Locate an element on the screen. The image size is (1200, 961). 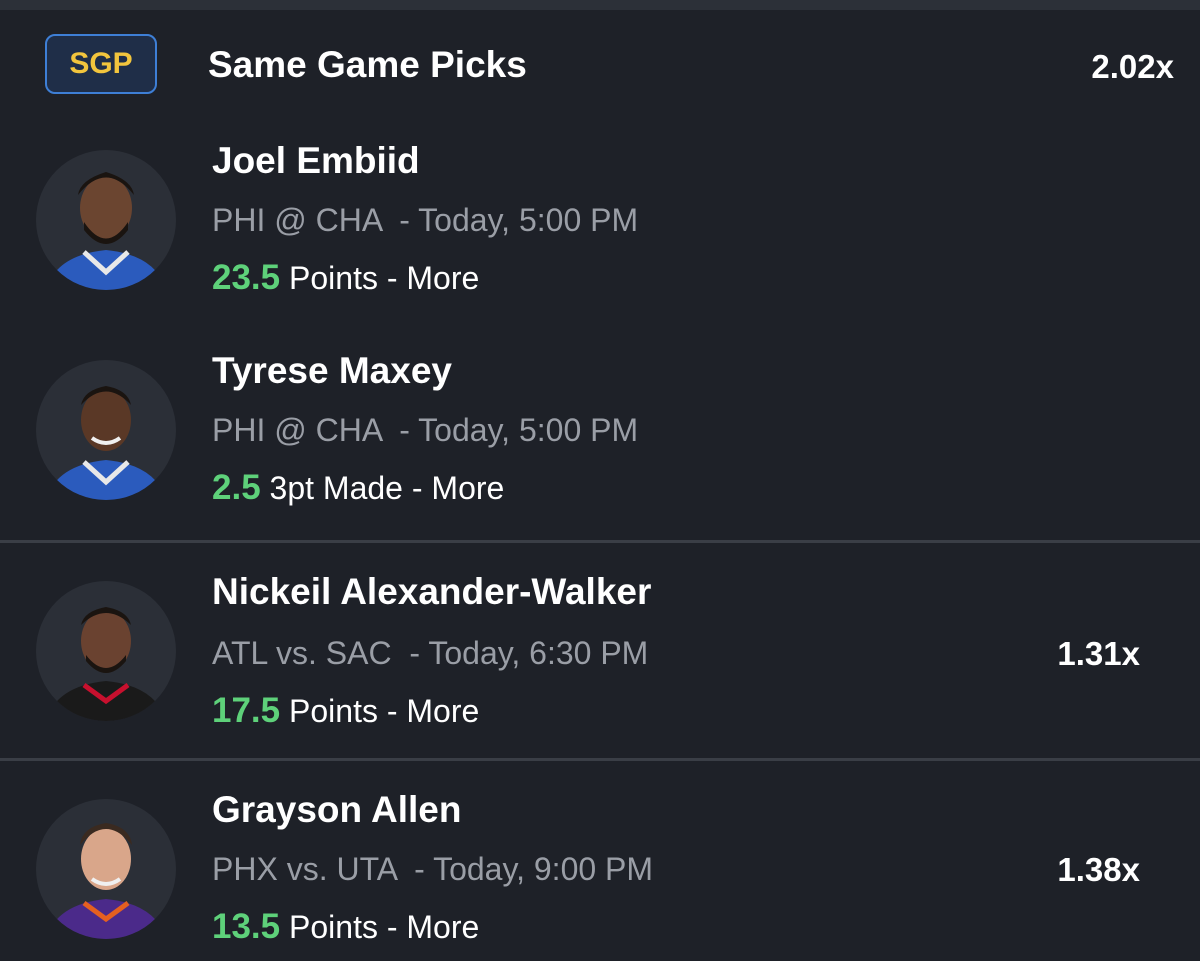
line-value: 23.5 is located at coordinates (246, 277).